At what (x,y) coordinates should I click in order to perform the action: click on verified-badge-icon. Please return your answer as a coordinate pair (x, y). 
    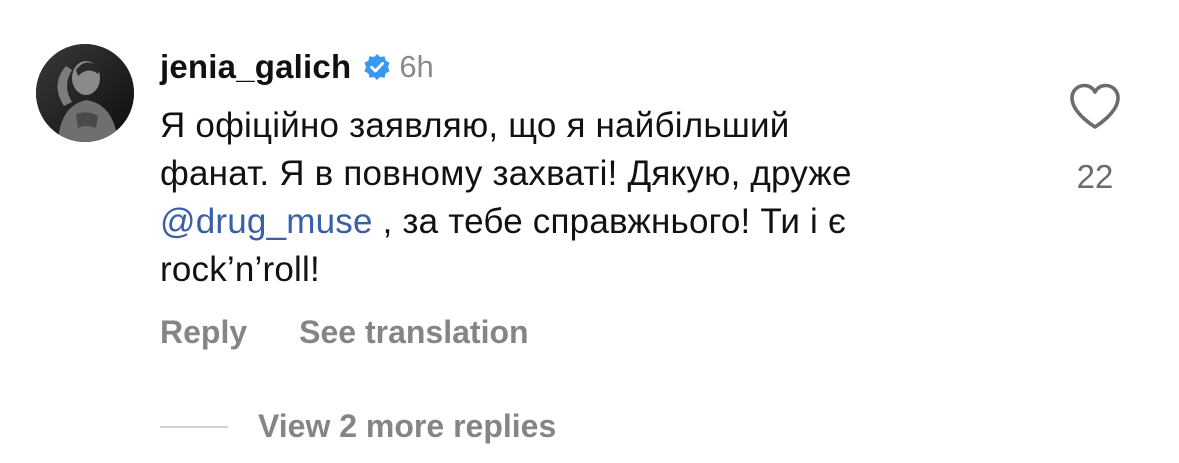
    Looking at the image, I should click on (377, 67).